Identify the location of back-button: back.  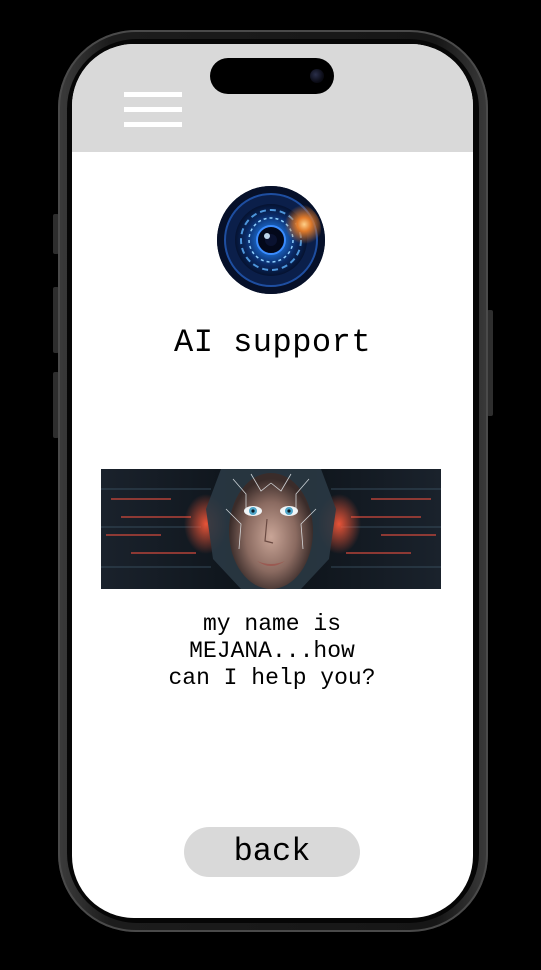
(272, 852).